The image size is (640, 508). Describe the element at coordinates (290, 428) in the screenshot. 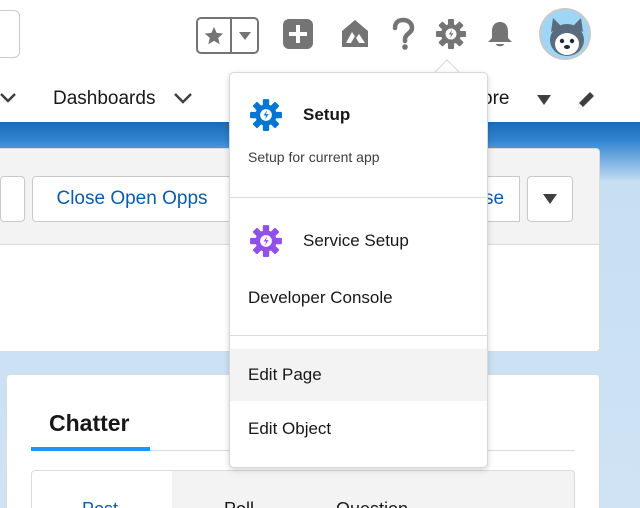

I see `edit-object-label: Edit Object` at that location.